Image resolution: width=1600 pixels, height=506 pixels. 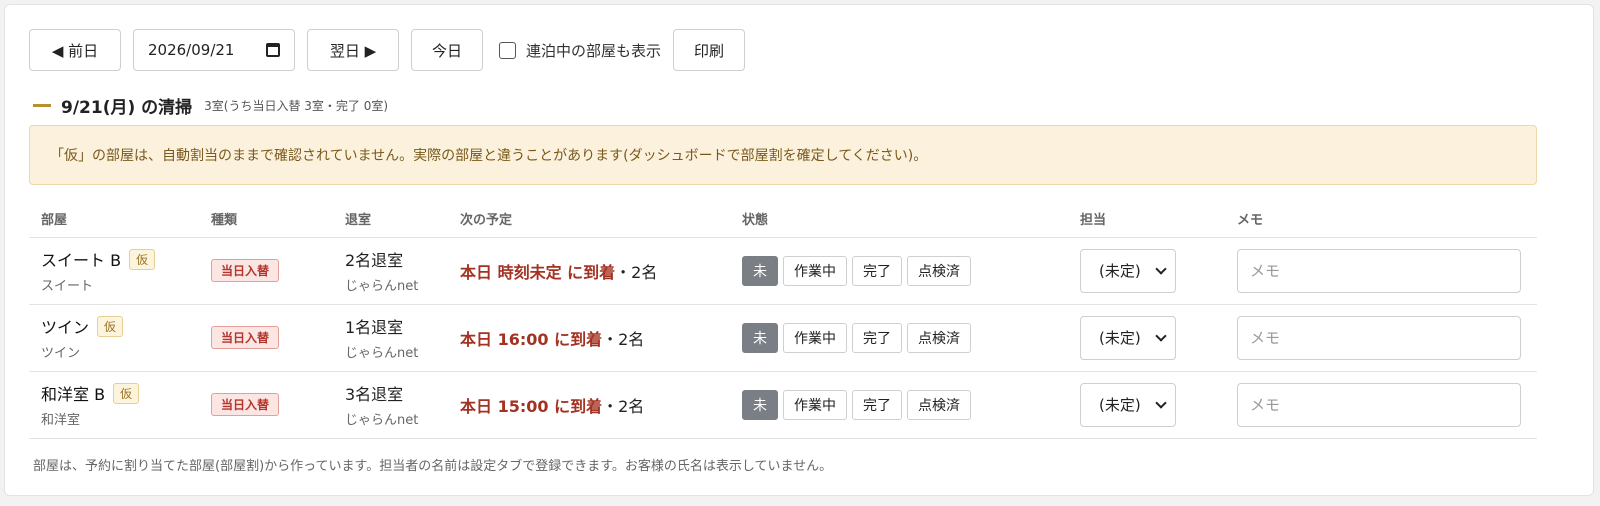 I want to click on checkout-count: 3名退室, so click(x=374, y=394).